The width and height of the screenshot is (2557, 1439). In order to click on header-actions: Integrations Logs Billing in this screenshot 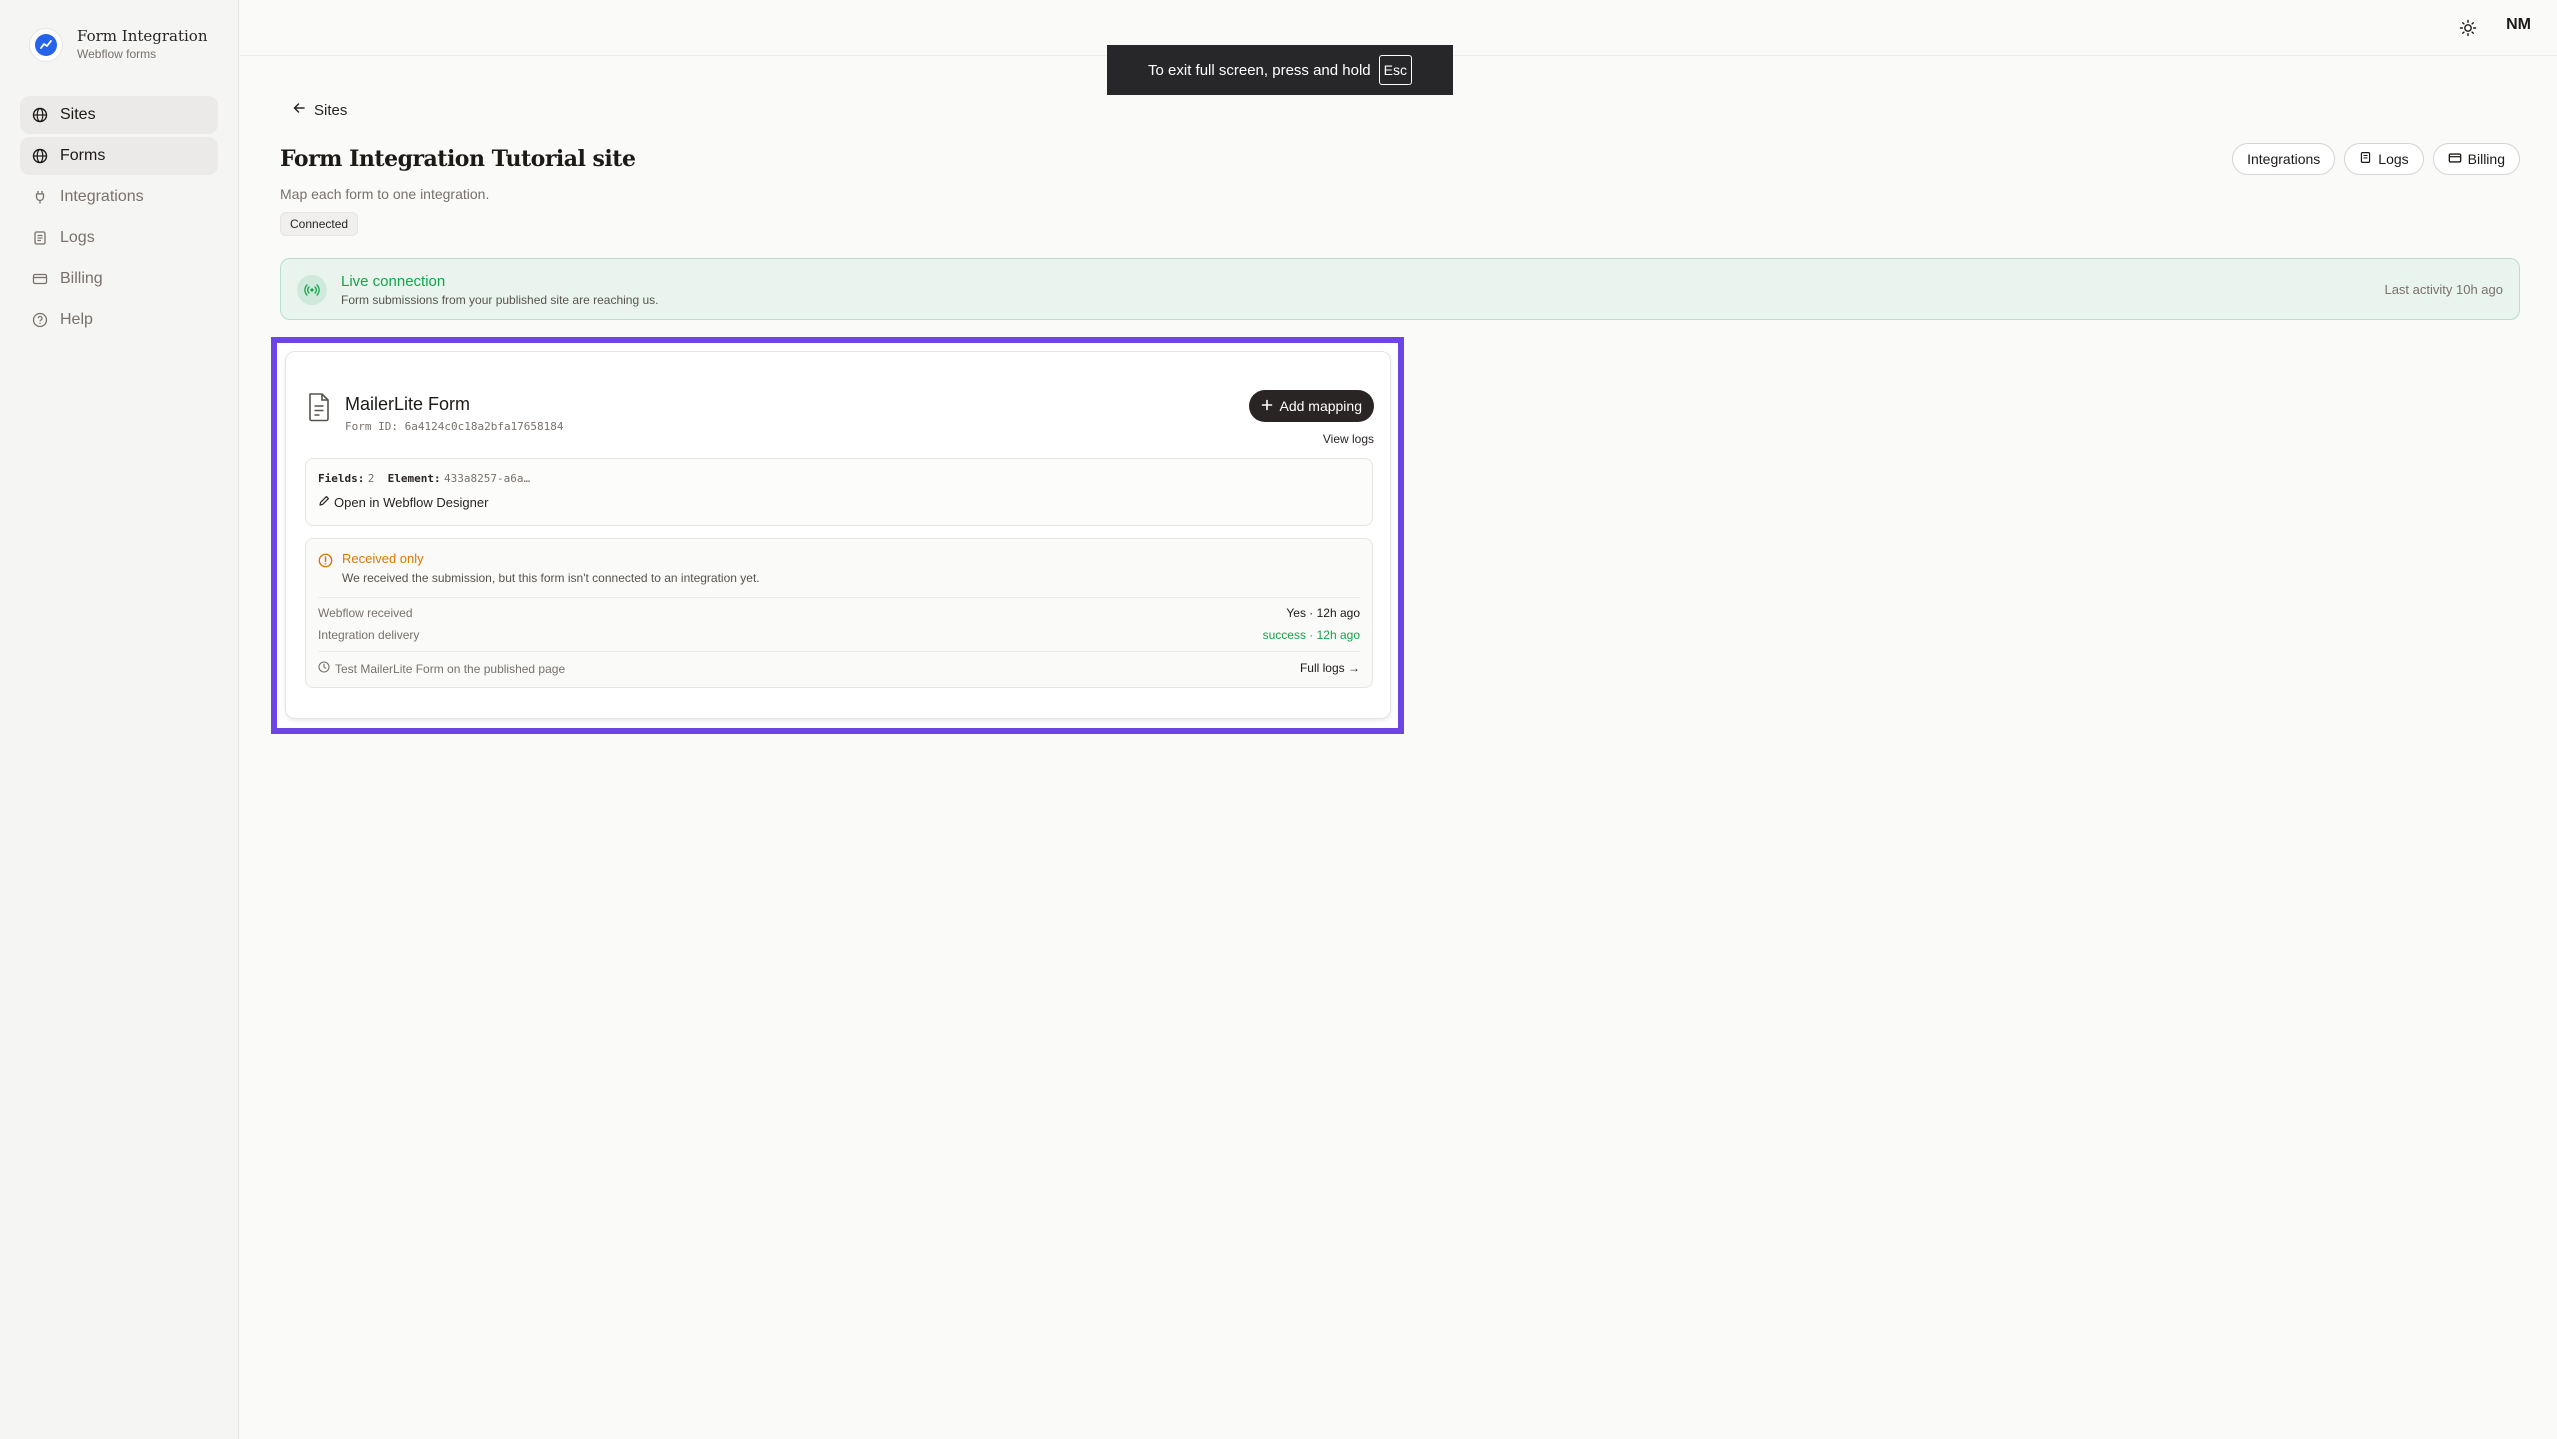, I will do `click(2376, 159)`.